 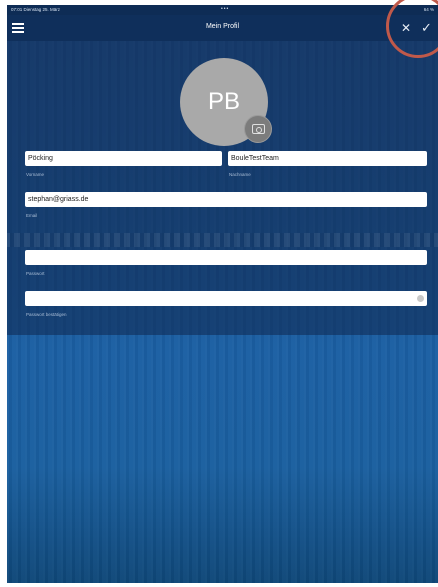 What do you see at coordinates (35, 174) in the screenshot?
I see `first-name-label: Vorname` at bounding box center [35, 174].